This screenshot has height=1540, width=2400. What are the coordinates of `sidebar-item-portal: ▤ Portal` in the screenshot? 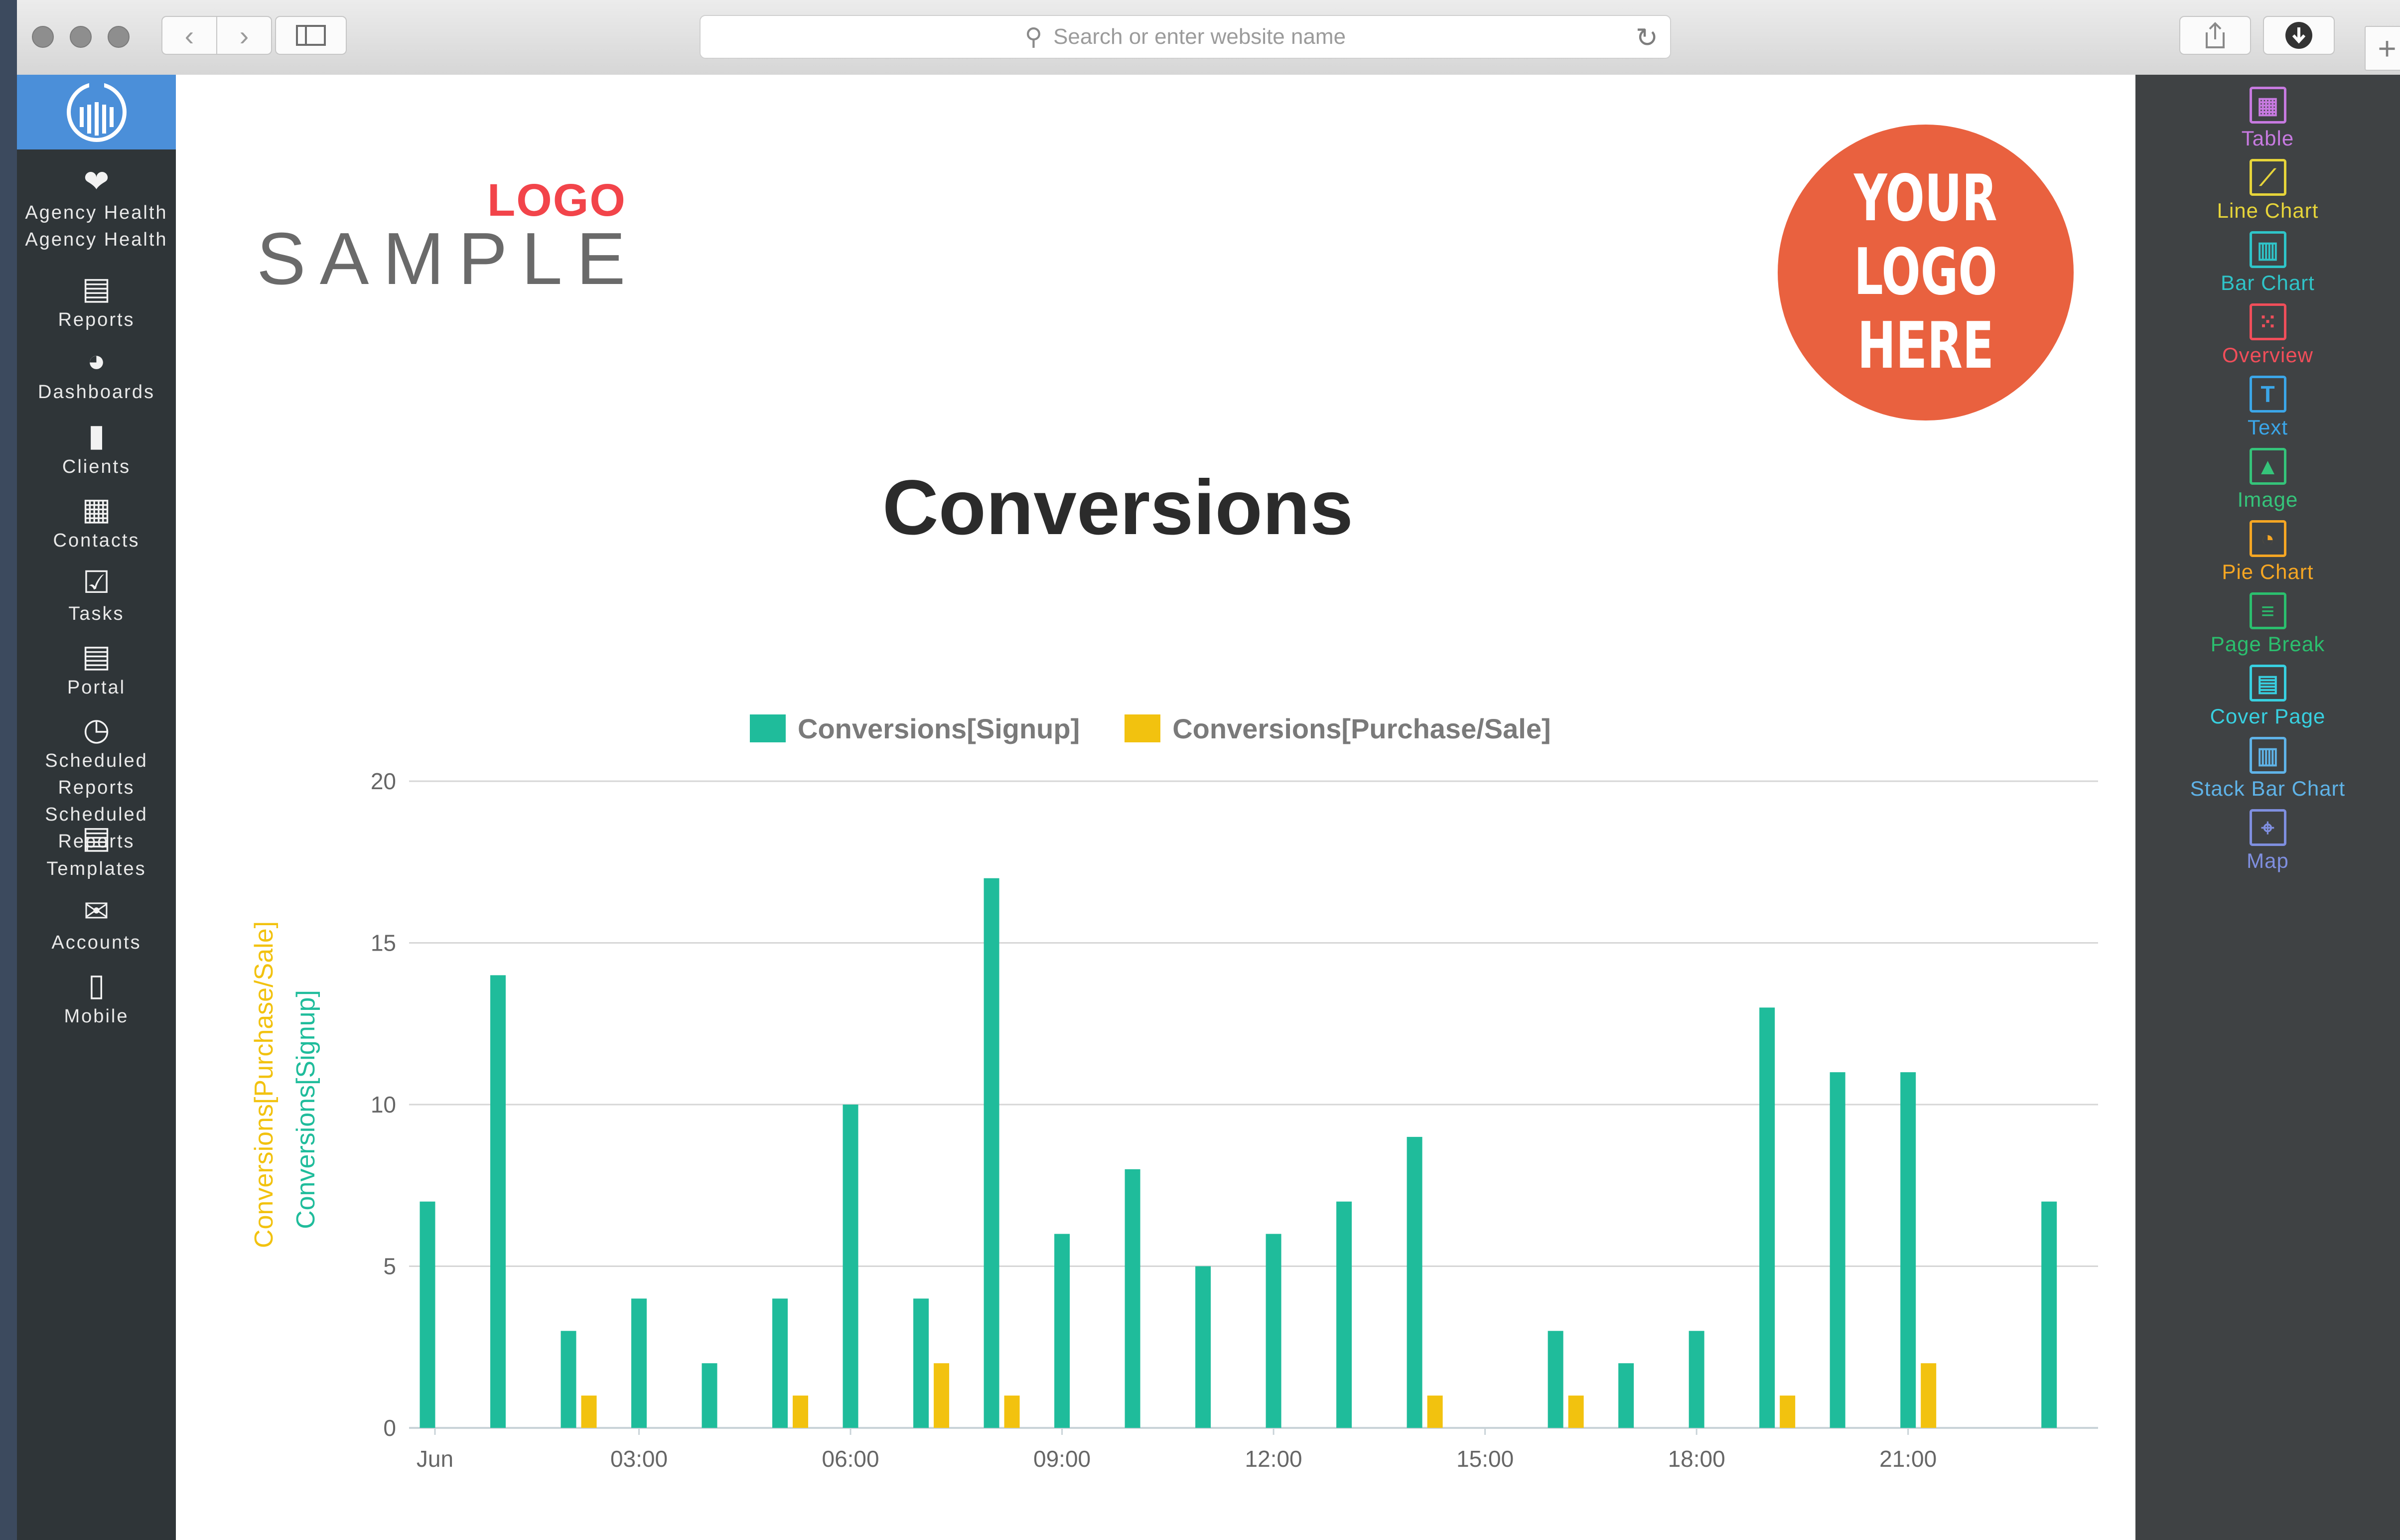 It's located at (97, 670).